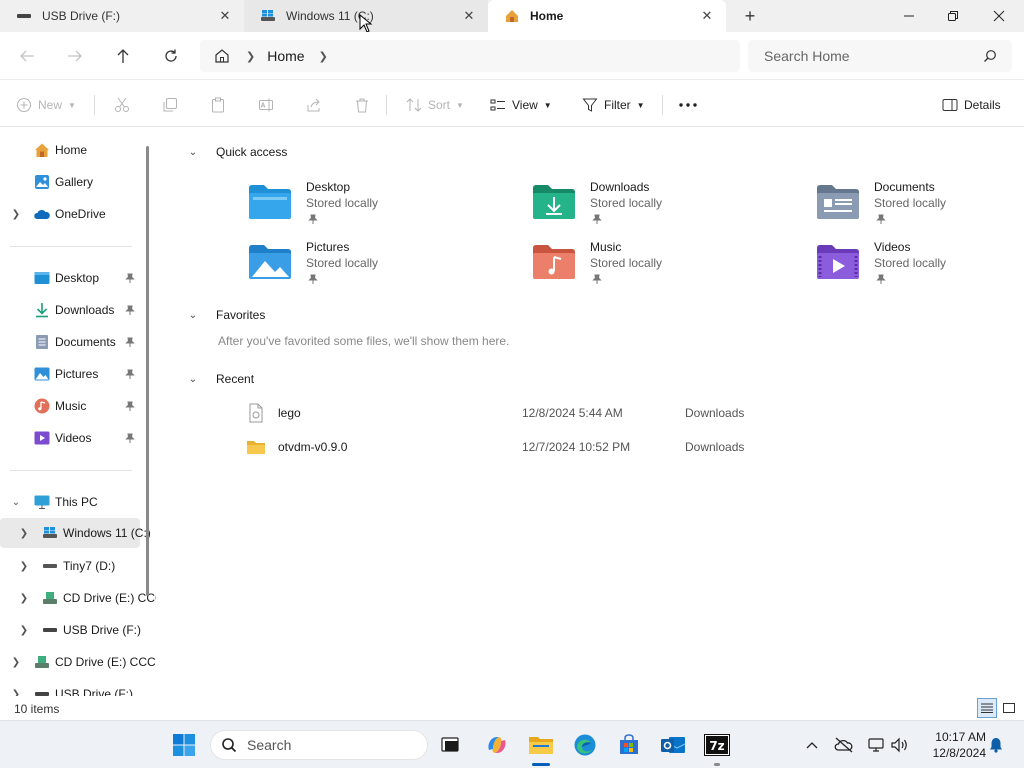 The width and height of the screenshot is (1024, 768). Describe the element at coordinates (876, 745) in the screenshot. I see `network-button` at that location.